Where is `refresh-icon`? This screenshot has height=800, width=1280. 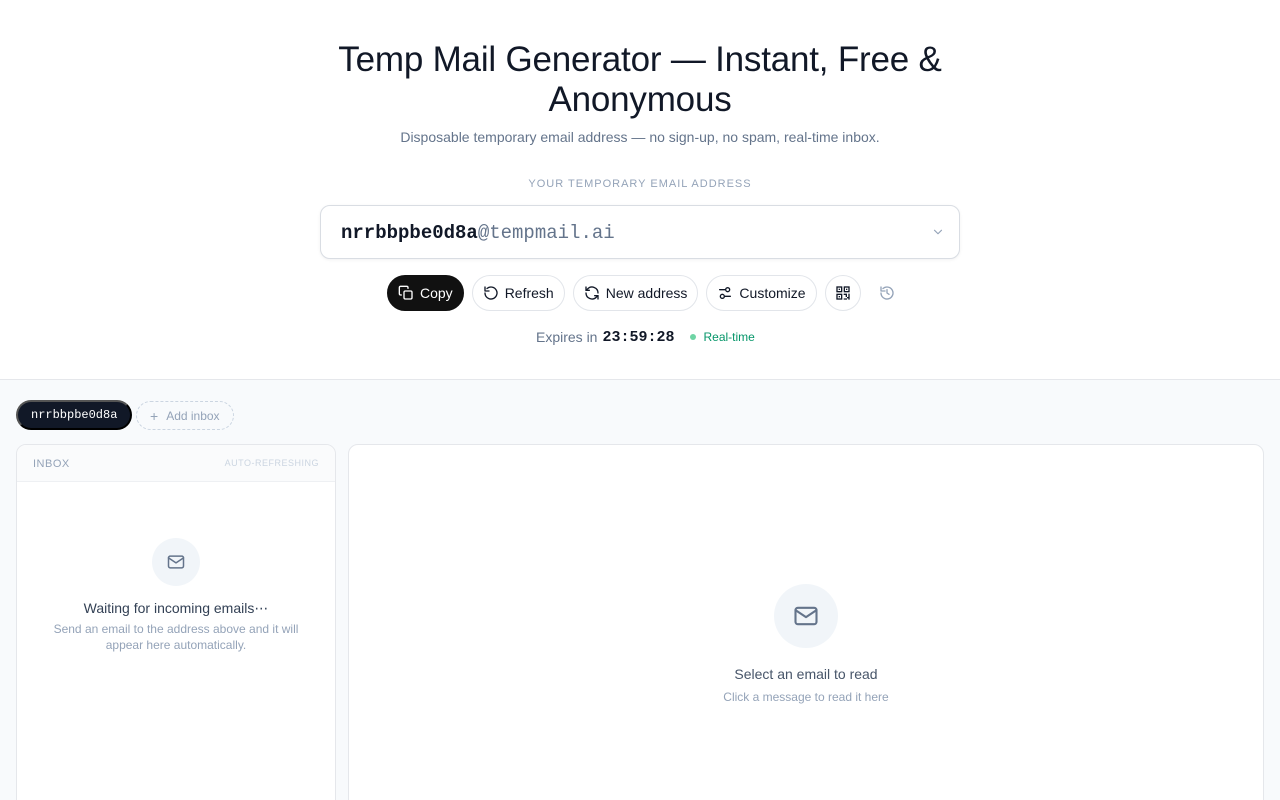
refresh-icon is located at coordinates (491, 293).